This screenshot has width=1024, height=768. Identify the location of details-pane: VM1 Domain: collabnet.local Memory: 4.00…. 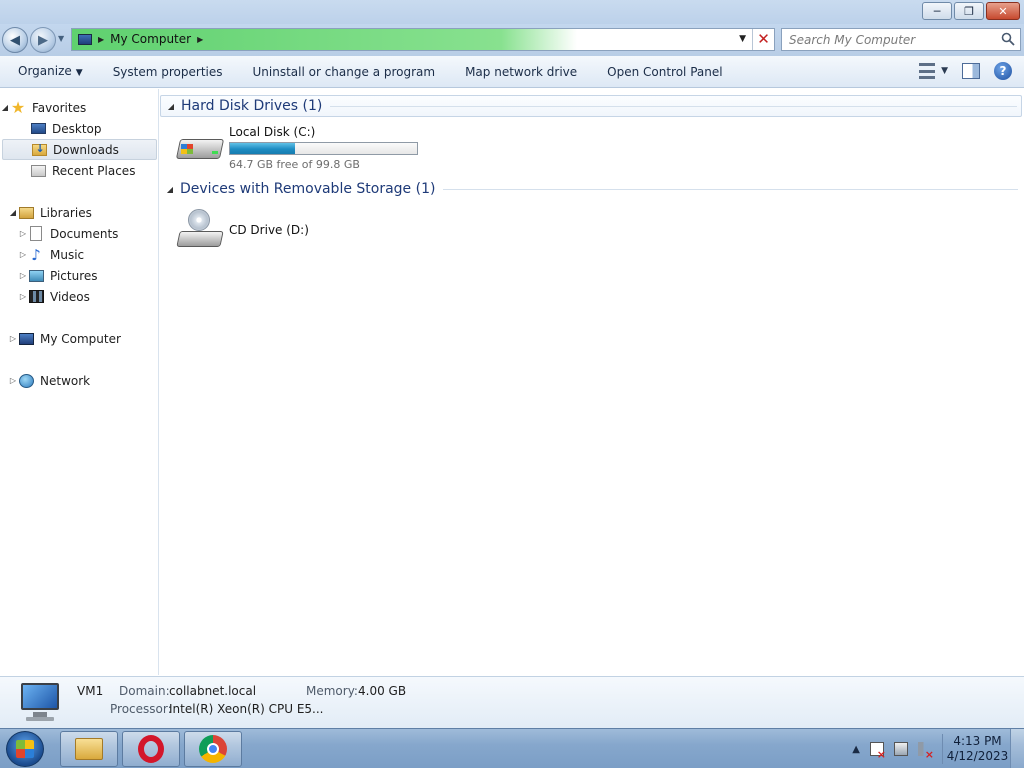
(512, 702).